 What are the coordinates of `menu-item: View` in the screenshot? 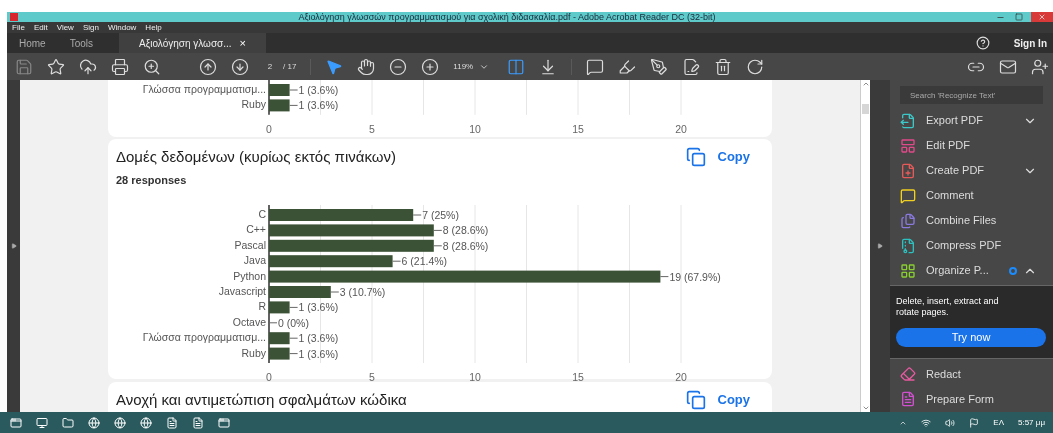 It's located at (65, 27).